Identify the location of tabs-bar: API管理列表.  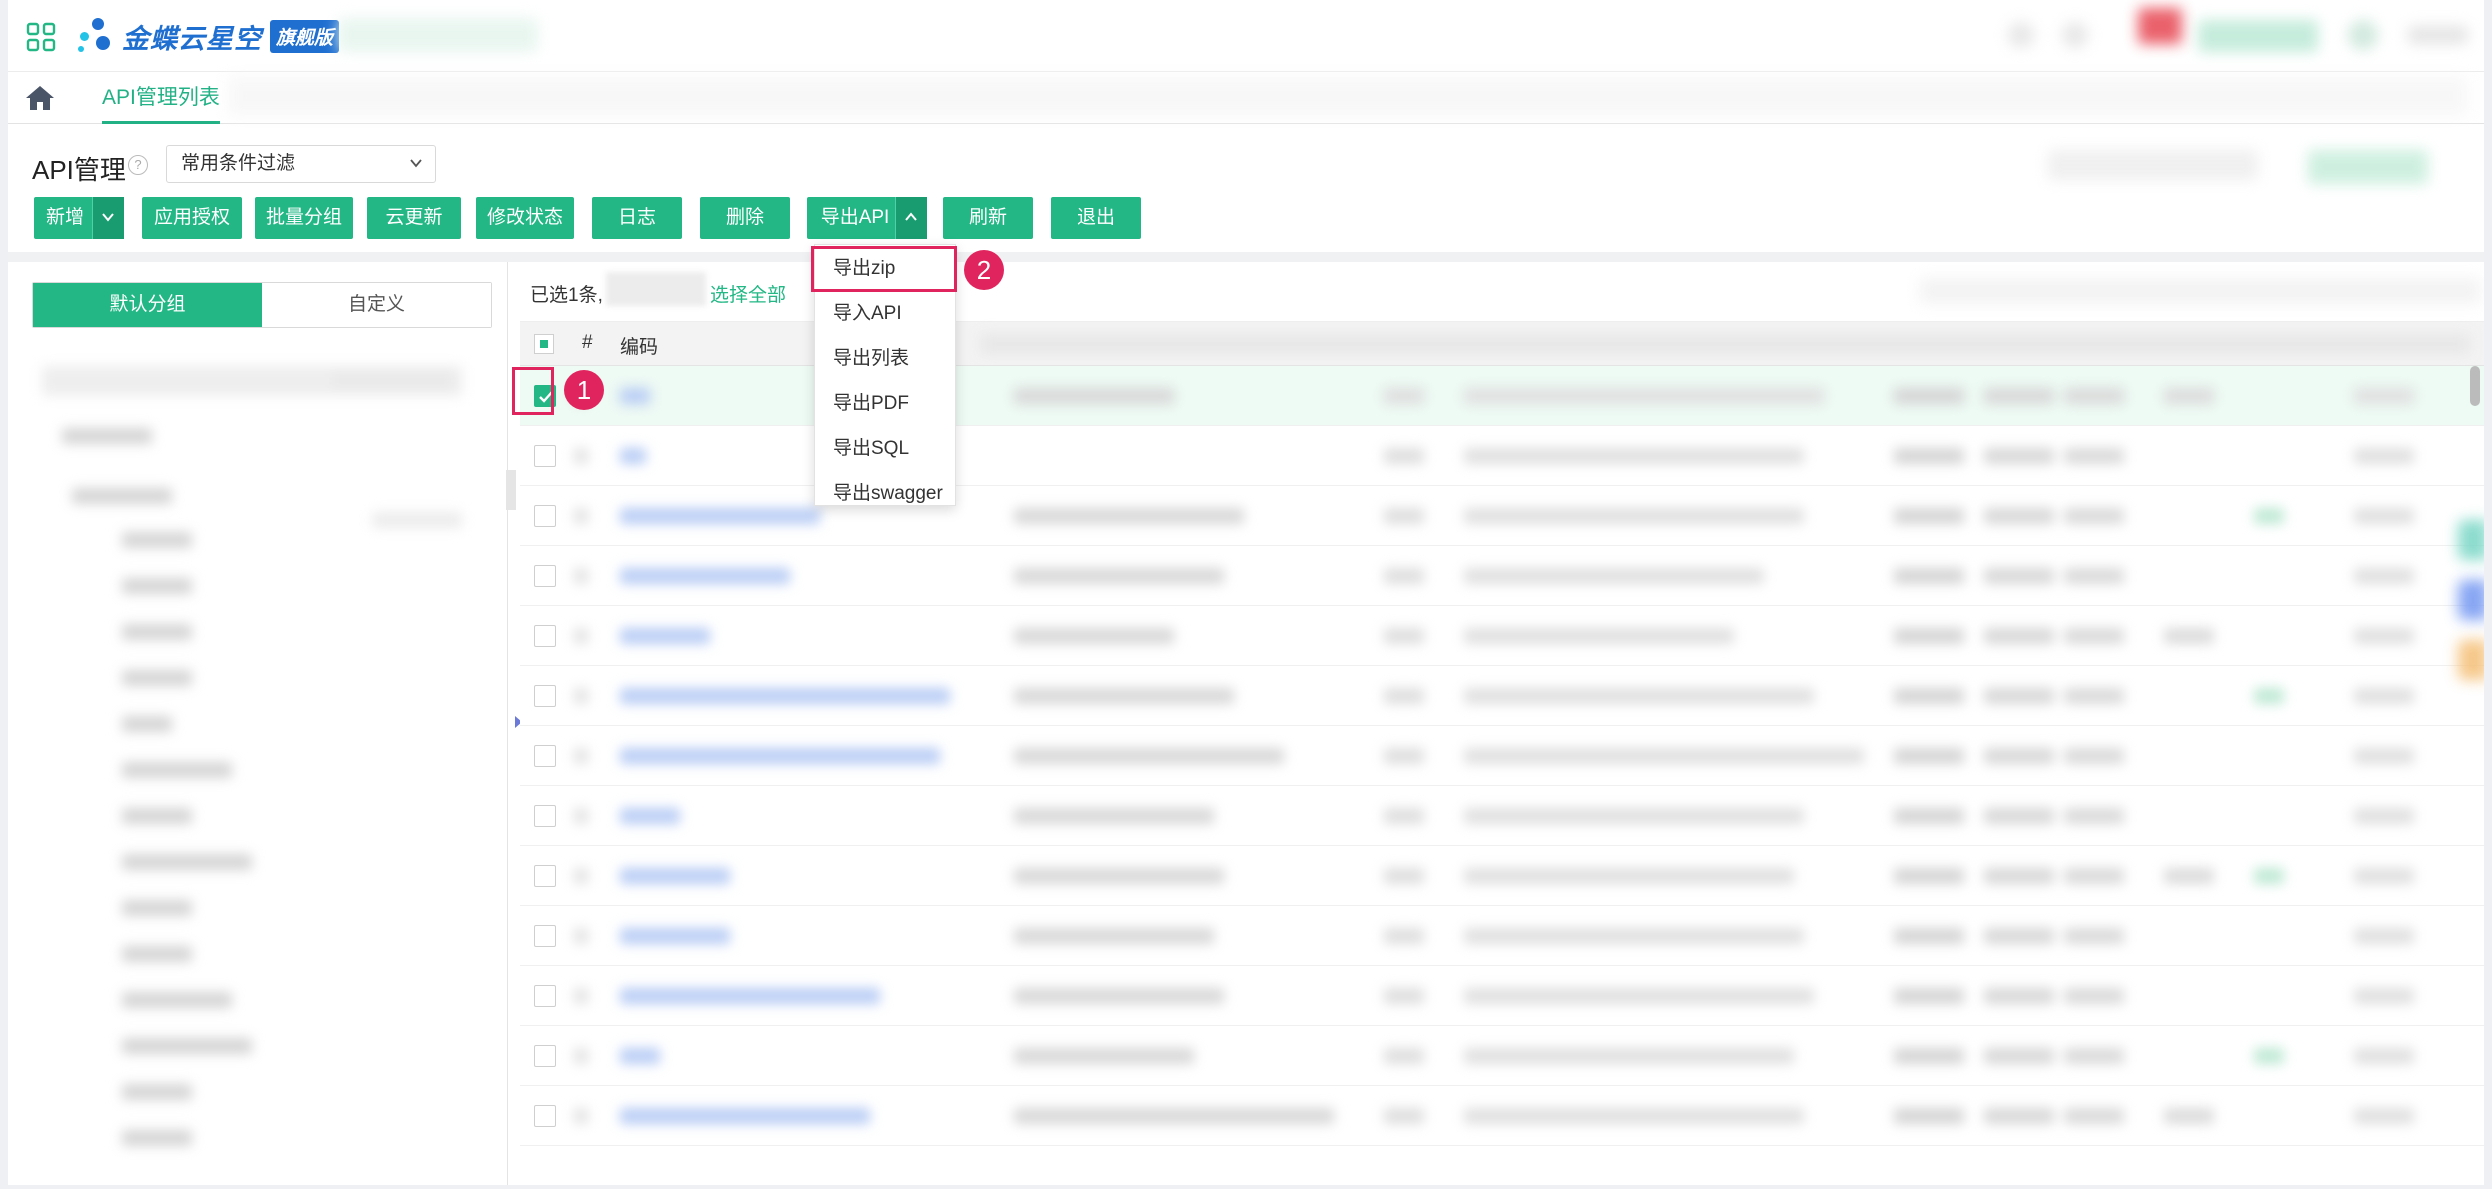
(1246, 98).